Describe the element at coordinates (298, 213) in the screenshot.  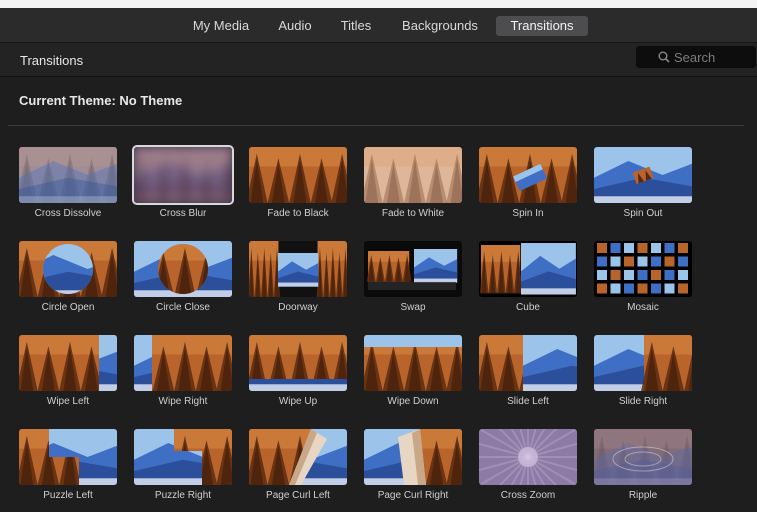
I see `transition-label: Fade to Black` at that location.